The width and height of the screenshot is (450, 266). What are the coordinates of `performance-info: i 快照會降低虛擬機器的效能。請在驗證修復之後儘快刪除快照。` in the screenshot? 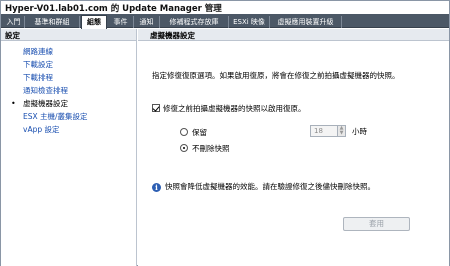 It's located at (263, 186).